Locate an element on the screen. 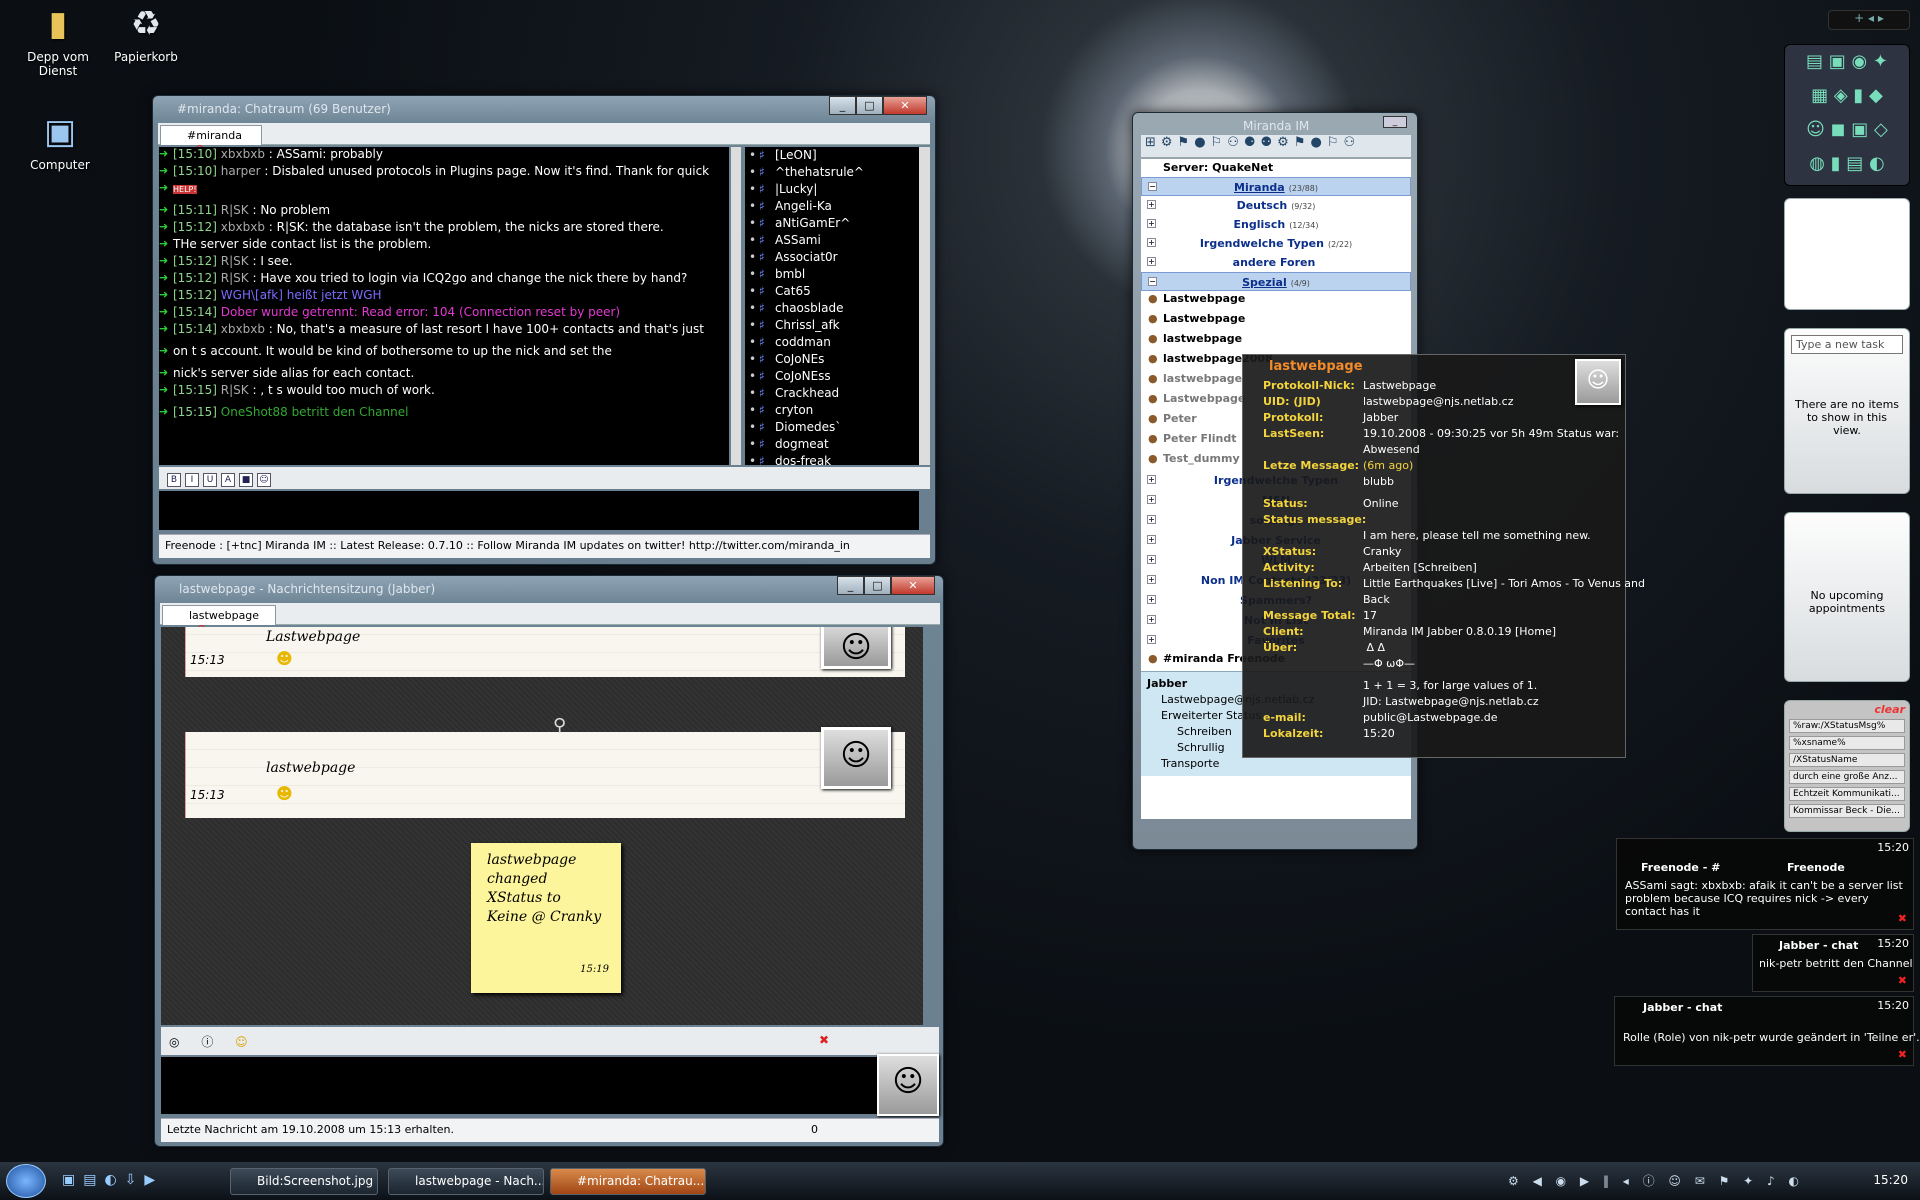 Image resolution: width=1920 pixels, height=1200 pixels. user-list-item: chaosblade is located at coordinates (832, 308).